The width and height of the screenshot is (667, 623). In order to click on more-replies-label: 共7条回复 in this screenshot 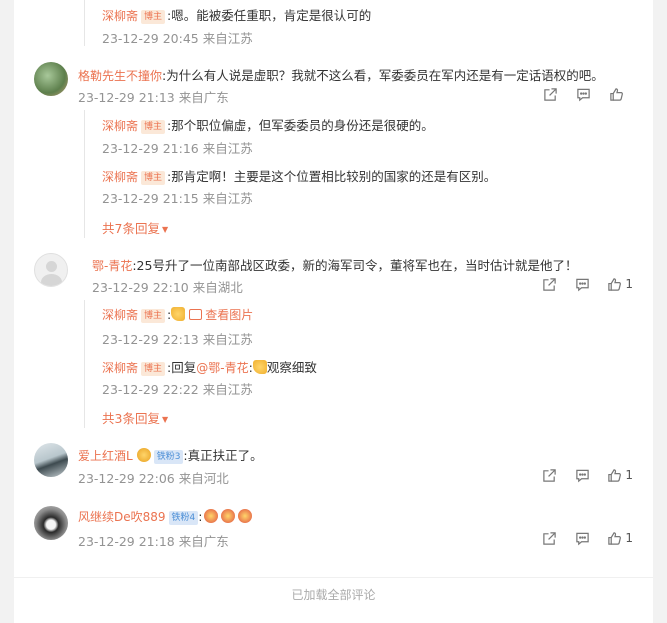, I will do `click(131, 228)`.